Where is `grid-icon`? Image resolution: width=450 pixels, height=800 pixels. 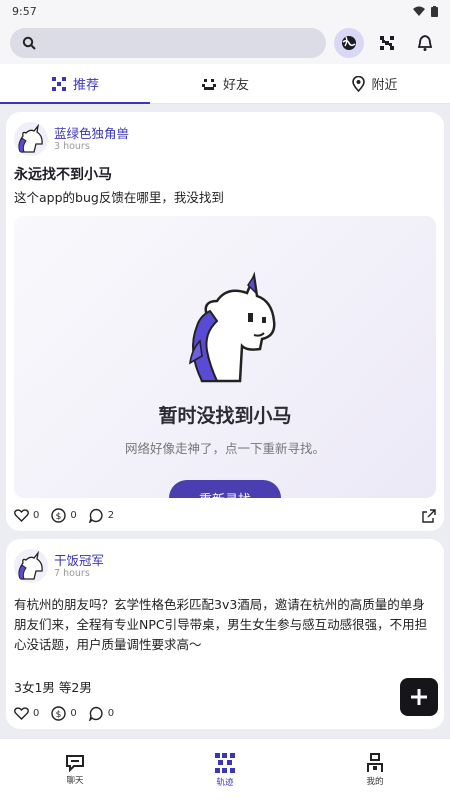 grid-icon is located at coordinates (387, 43).